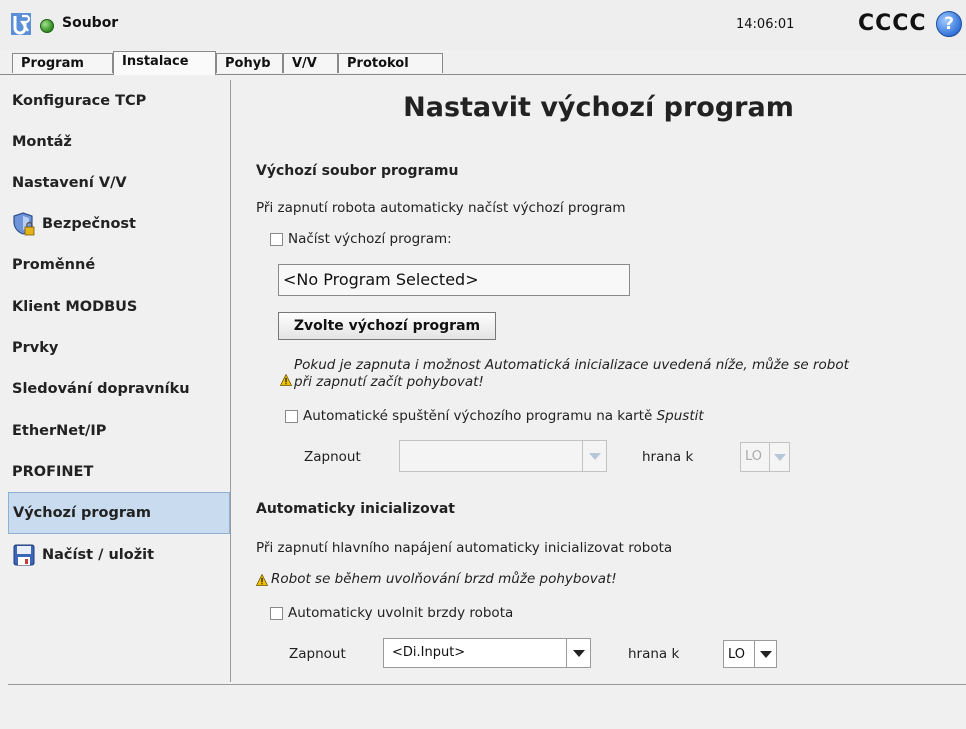 This screenshot has width=966, height=729. Describe the element at coordinates (390, 63) in the screenshot. I see `tab-log: Protokol` at that location.